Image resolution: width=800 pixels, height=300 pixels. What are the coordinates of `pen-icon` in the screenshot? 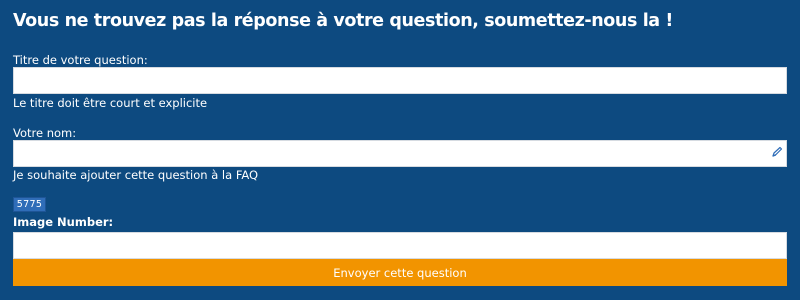 It's located at (777, 152).